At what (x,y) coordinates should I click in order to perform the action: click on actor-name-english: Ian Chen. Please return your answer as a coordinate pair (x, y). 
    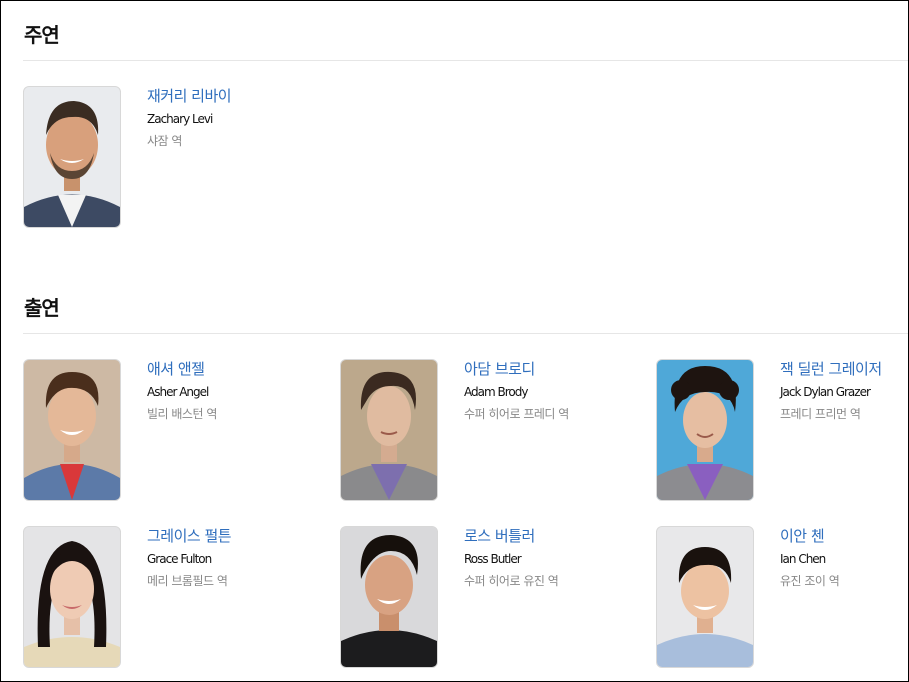
    Looking at the image, I should click on (803, 559).